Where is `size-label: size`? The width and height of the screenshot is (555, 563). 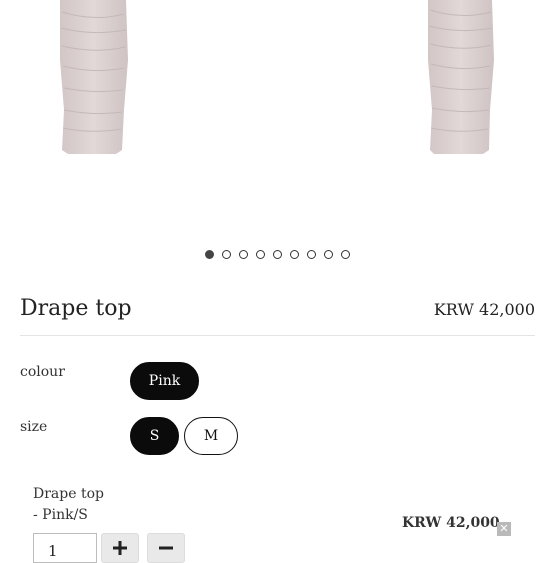 size-label: size is located at coordinates (34, 427).